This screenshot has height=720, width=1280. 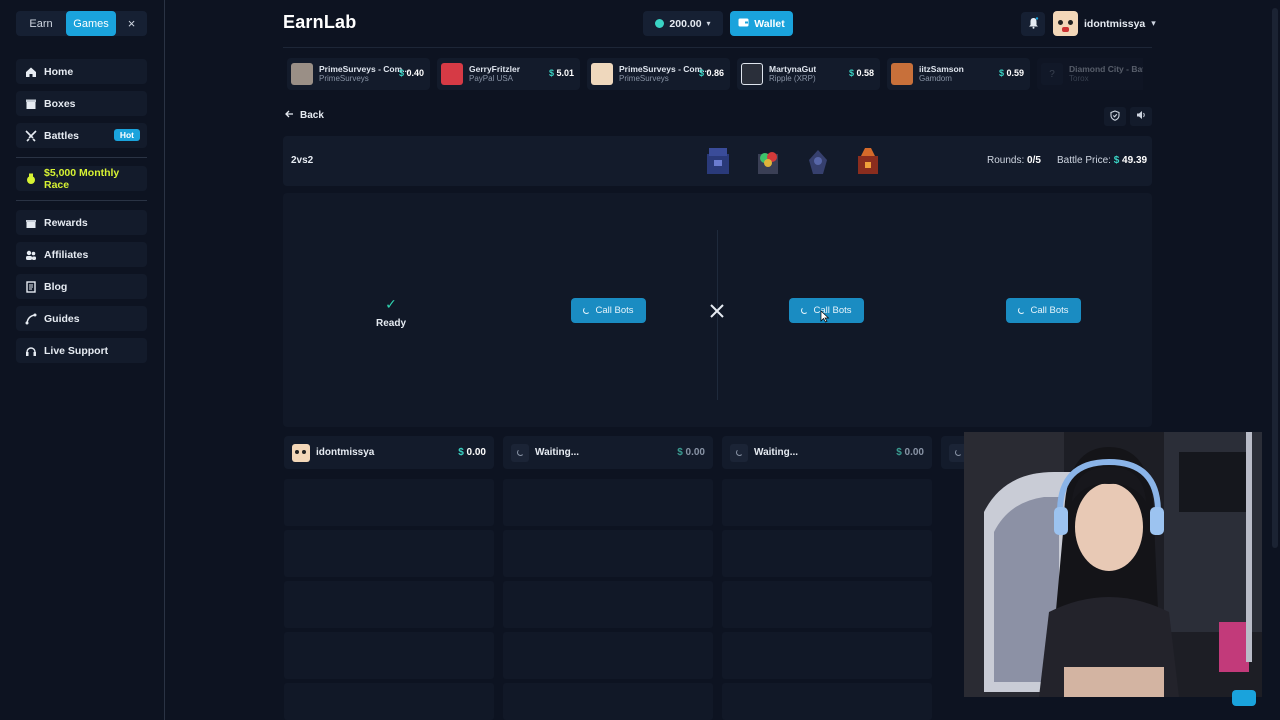 I want to click on notifications-button, so click(x=1033, y=24).